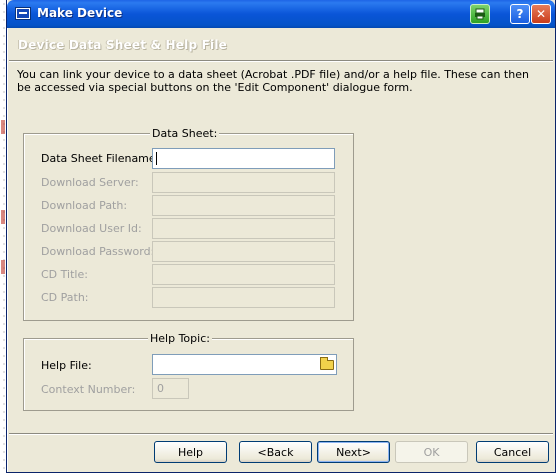 The image size is (556, 473). I want to click on print-icon, so click(480, 14).